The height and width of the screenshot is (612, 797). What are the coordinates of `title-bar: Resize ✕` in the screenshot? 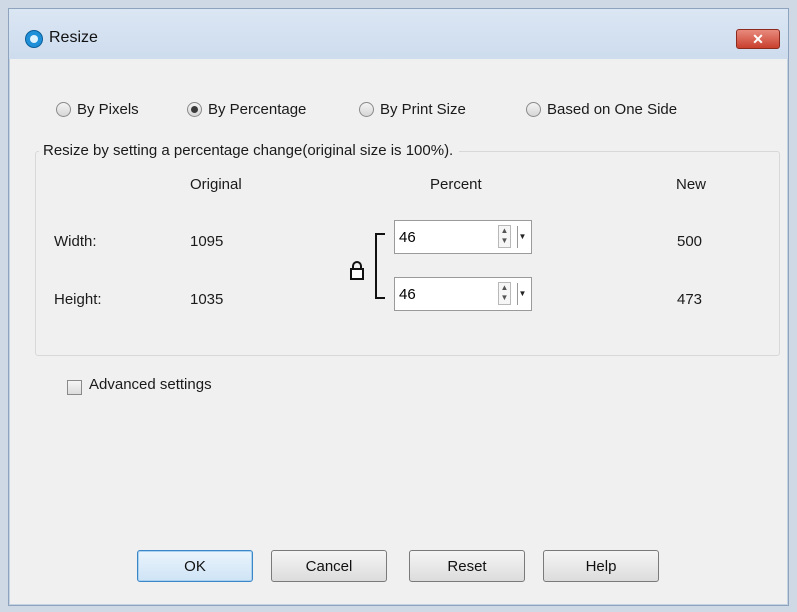 It's located at (398, 34).